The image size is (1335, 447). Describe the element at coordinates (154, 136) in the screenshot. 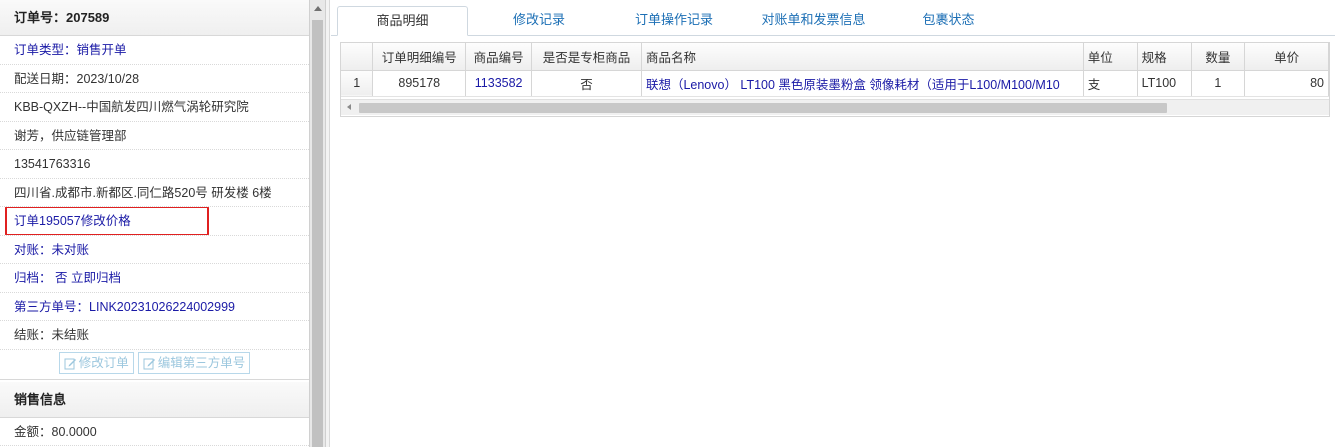

I see `contact-person: 谢芳，供应链管理部` at that location.